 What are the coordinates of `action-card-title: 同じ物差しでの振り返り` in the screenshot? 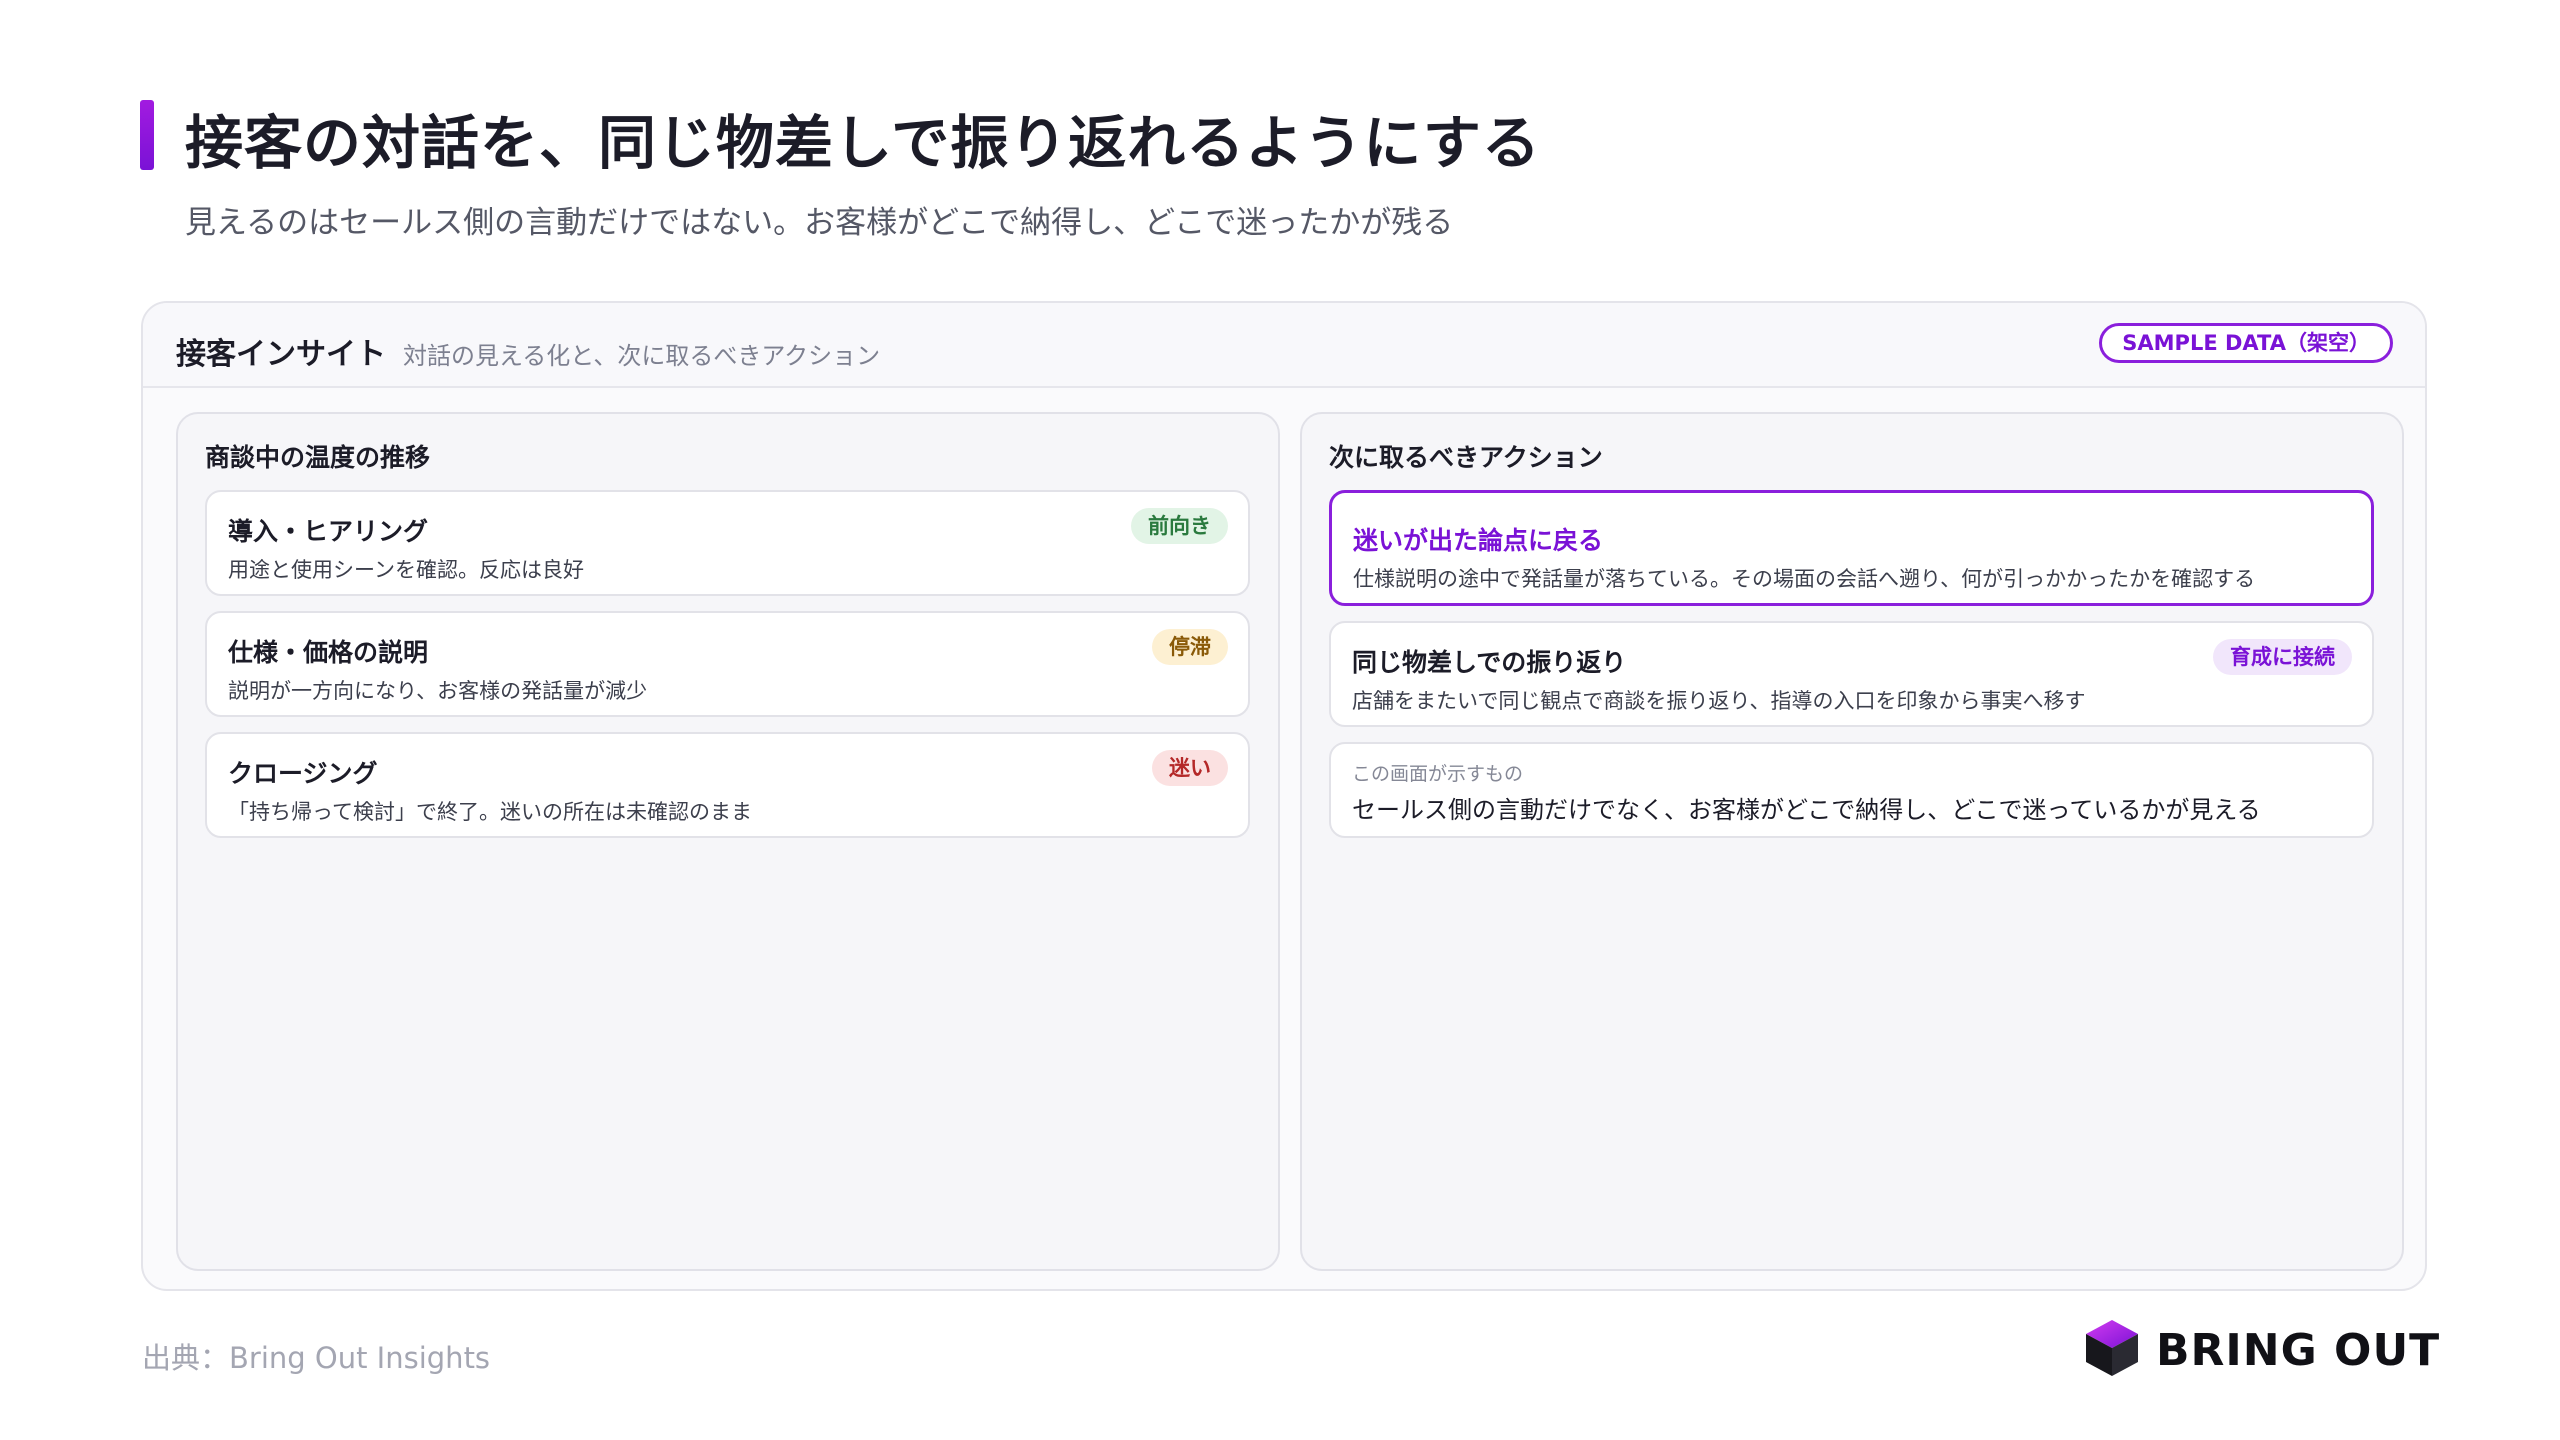 It's located at (1489, 662).